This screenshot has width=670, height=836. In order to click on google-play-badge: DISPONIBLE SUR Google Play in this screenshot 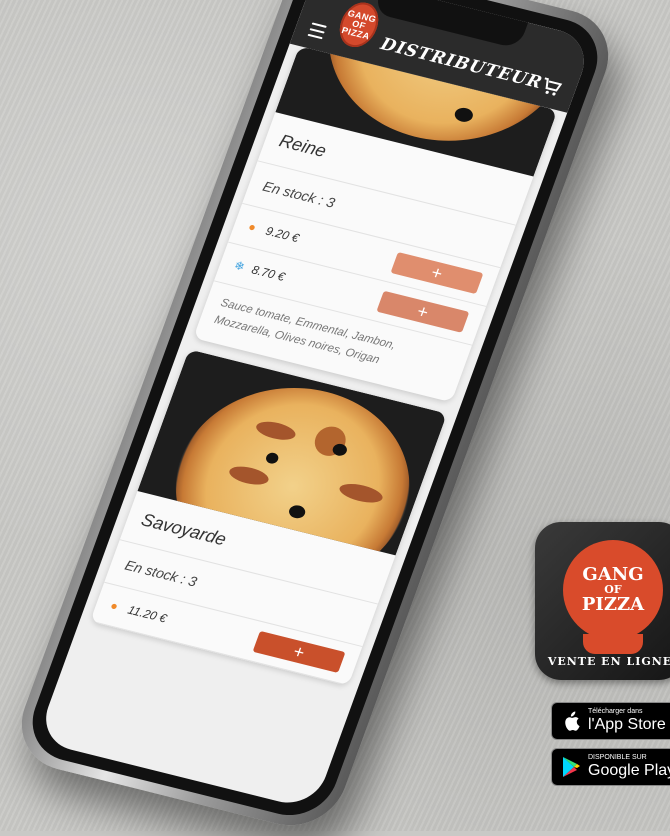, I will do `click(610, 767)`.